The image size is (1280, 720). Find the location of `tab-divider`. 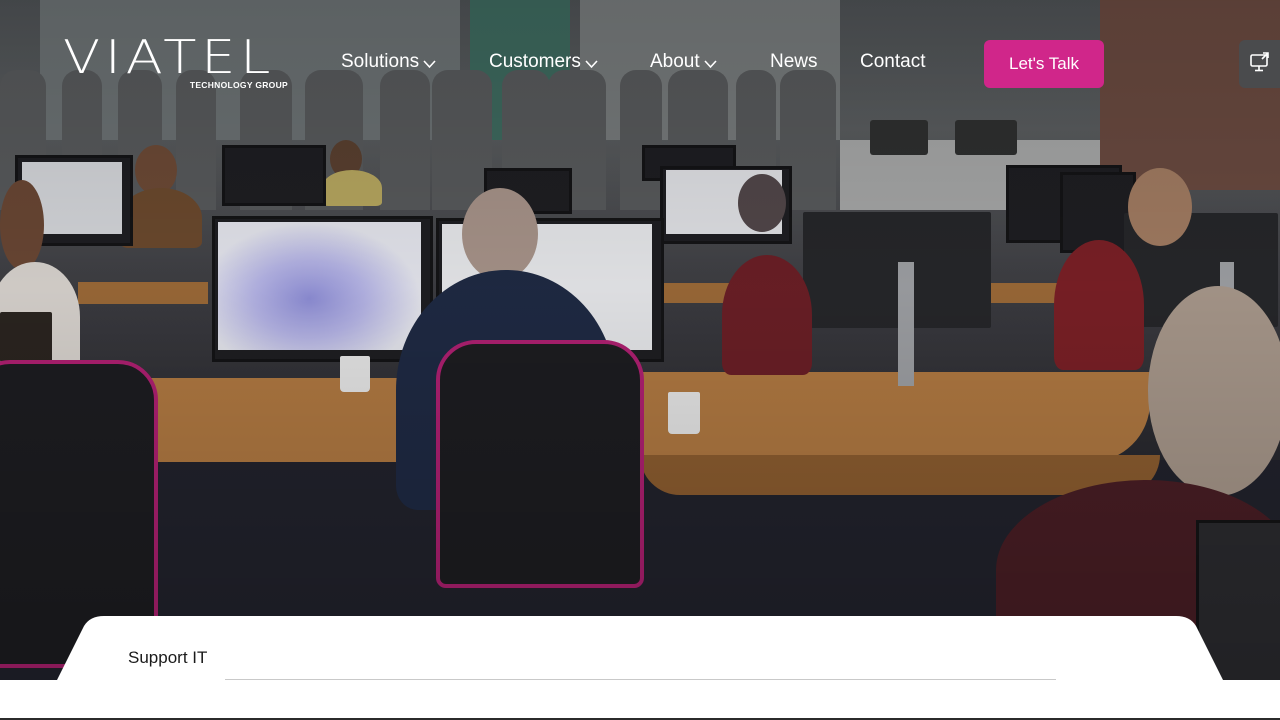

tab-divider is located at coordinates (640, 679).